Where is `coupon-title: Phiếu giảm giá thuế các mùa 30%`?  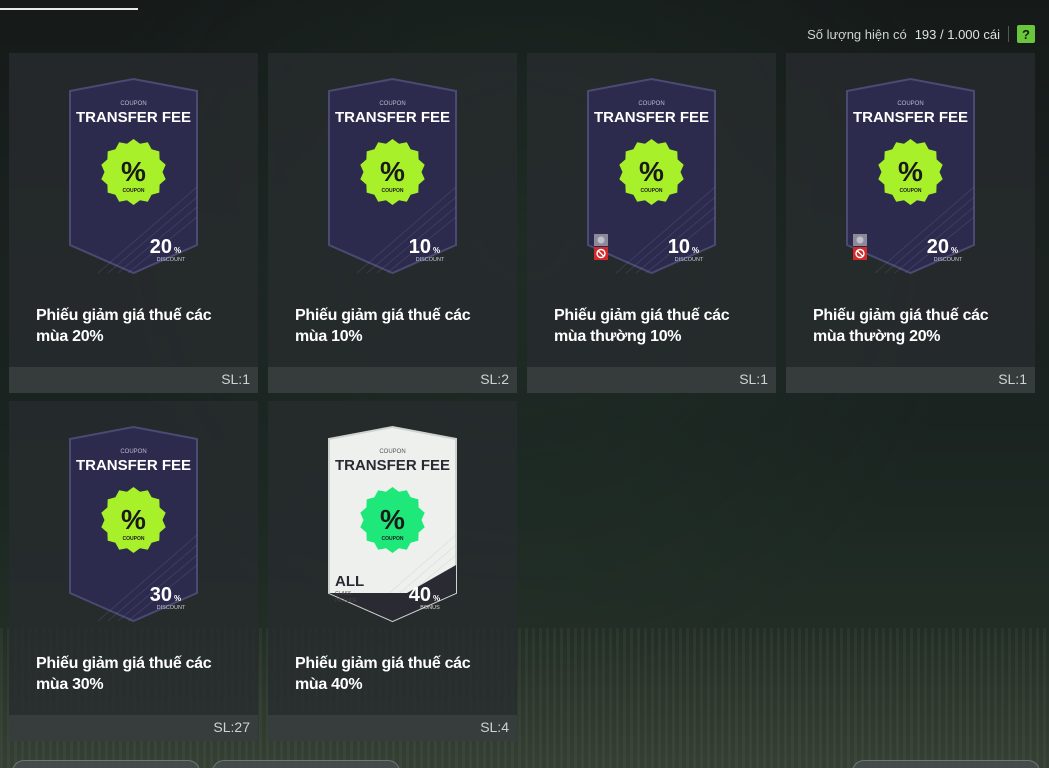
coupon-title: Phiếu giảm giá thuế các mùa 30% is located at coordinates (124, 674).